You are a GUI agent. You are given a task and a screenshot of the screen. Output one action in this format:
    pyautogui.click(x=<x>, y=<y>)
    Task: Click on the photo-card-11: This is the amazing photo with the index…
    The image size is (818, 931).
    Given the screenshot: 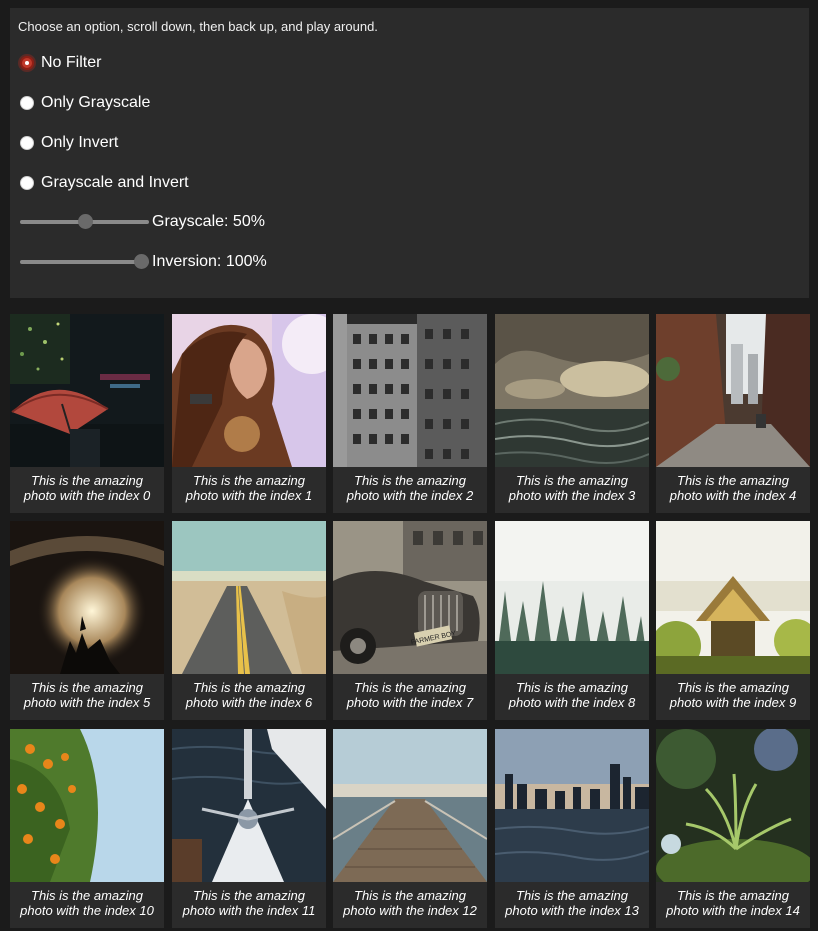 What is the action you would take?
    pyautogui.click(x=249, y=828)
    